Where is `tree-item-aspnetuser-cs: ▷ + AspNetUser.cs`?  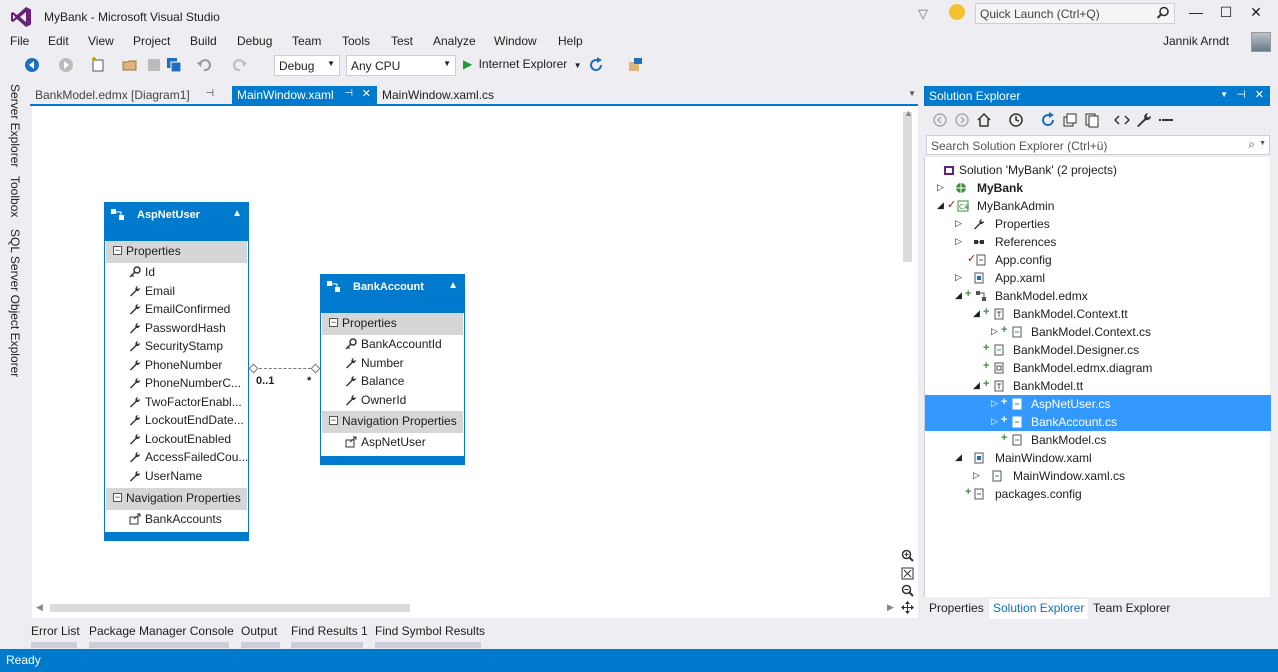 tree-item-aspnetuser-cs: ▷ + AspNetUser.cs is located at coordinates (1098, 404).